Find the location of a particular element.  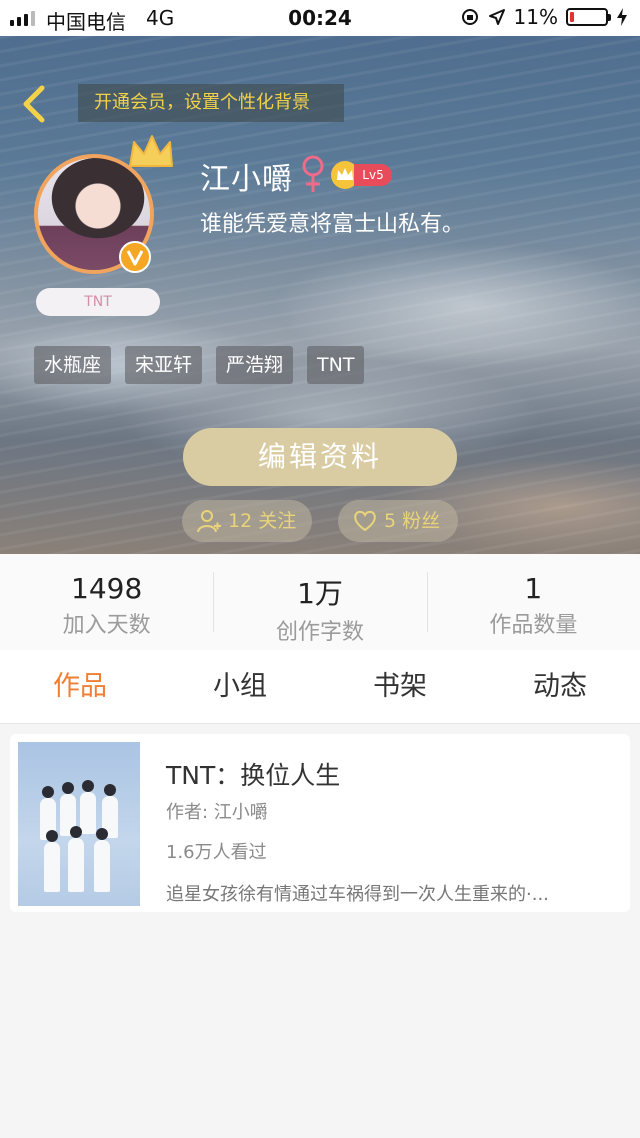

tag-item: 严浩翔 is located at coordinates (255, 365).